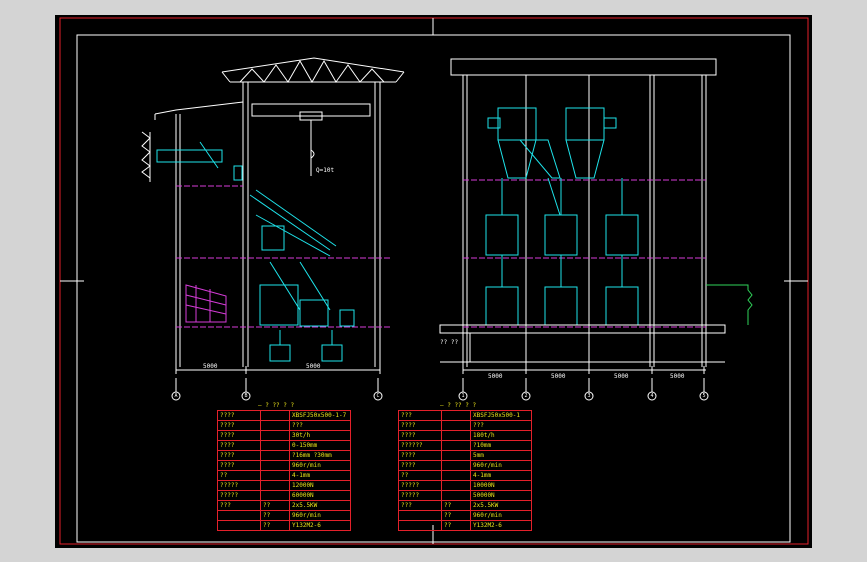 The image size is (867, 562). I want to click on spec-row: ??? XBSFJ50x500-1, so click(465, 415).